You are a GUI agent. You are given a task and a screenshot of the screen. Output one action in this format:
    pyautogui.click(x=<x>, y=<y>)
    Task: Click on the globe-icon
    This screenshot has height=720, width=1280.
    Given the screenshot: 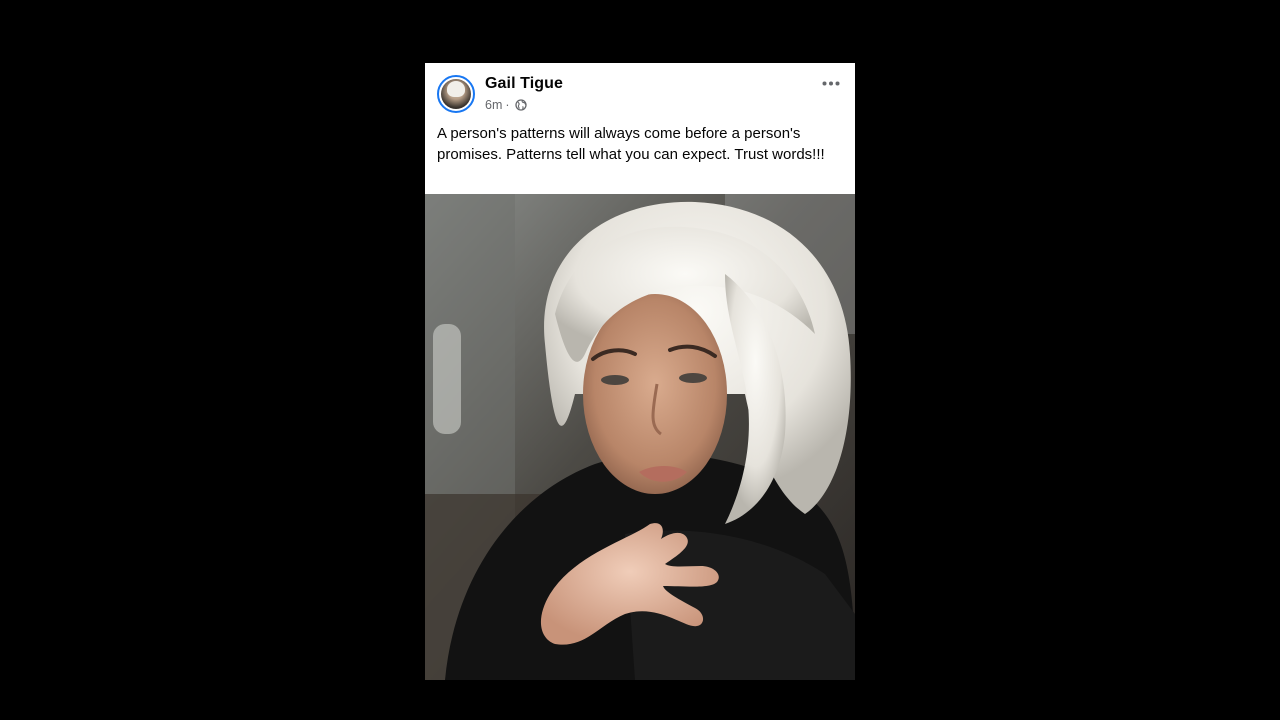 What is the action you would take?
    pyautogui.click(x=520, y=105)
    